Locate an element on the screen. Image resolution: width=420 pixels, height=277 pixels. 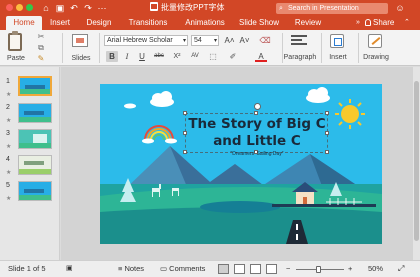
insert-shape-icon is located at coordinates (337, 41).